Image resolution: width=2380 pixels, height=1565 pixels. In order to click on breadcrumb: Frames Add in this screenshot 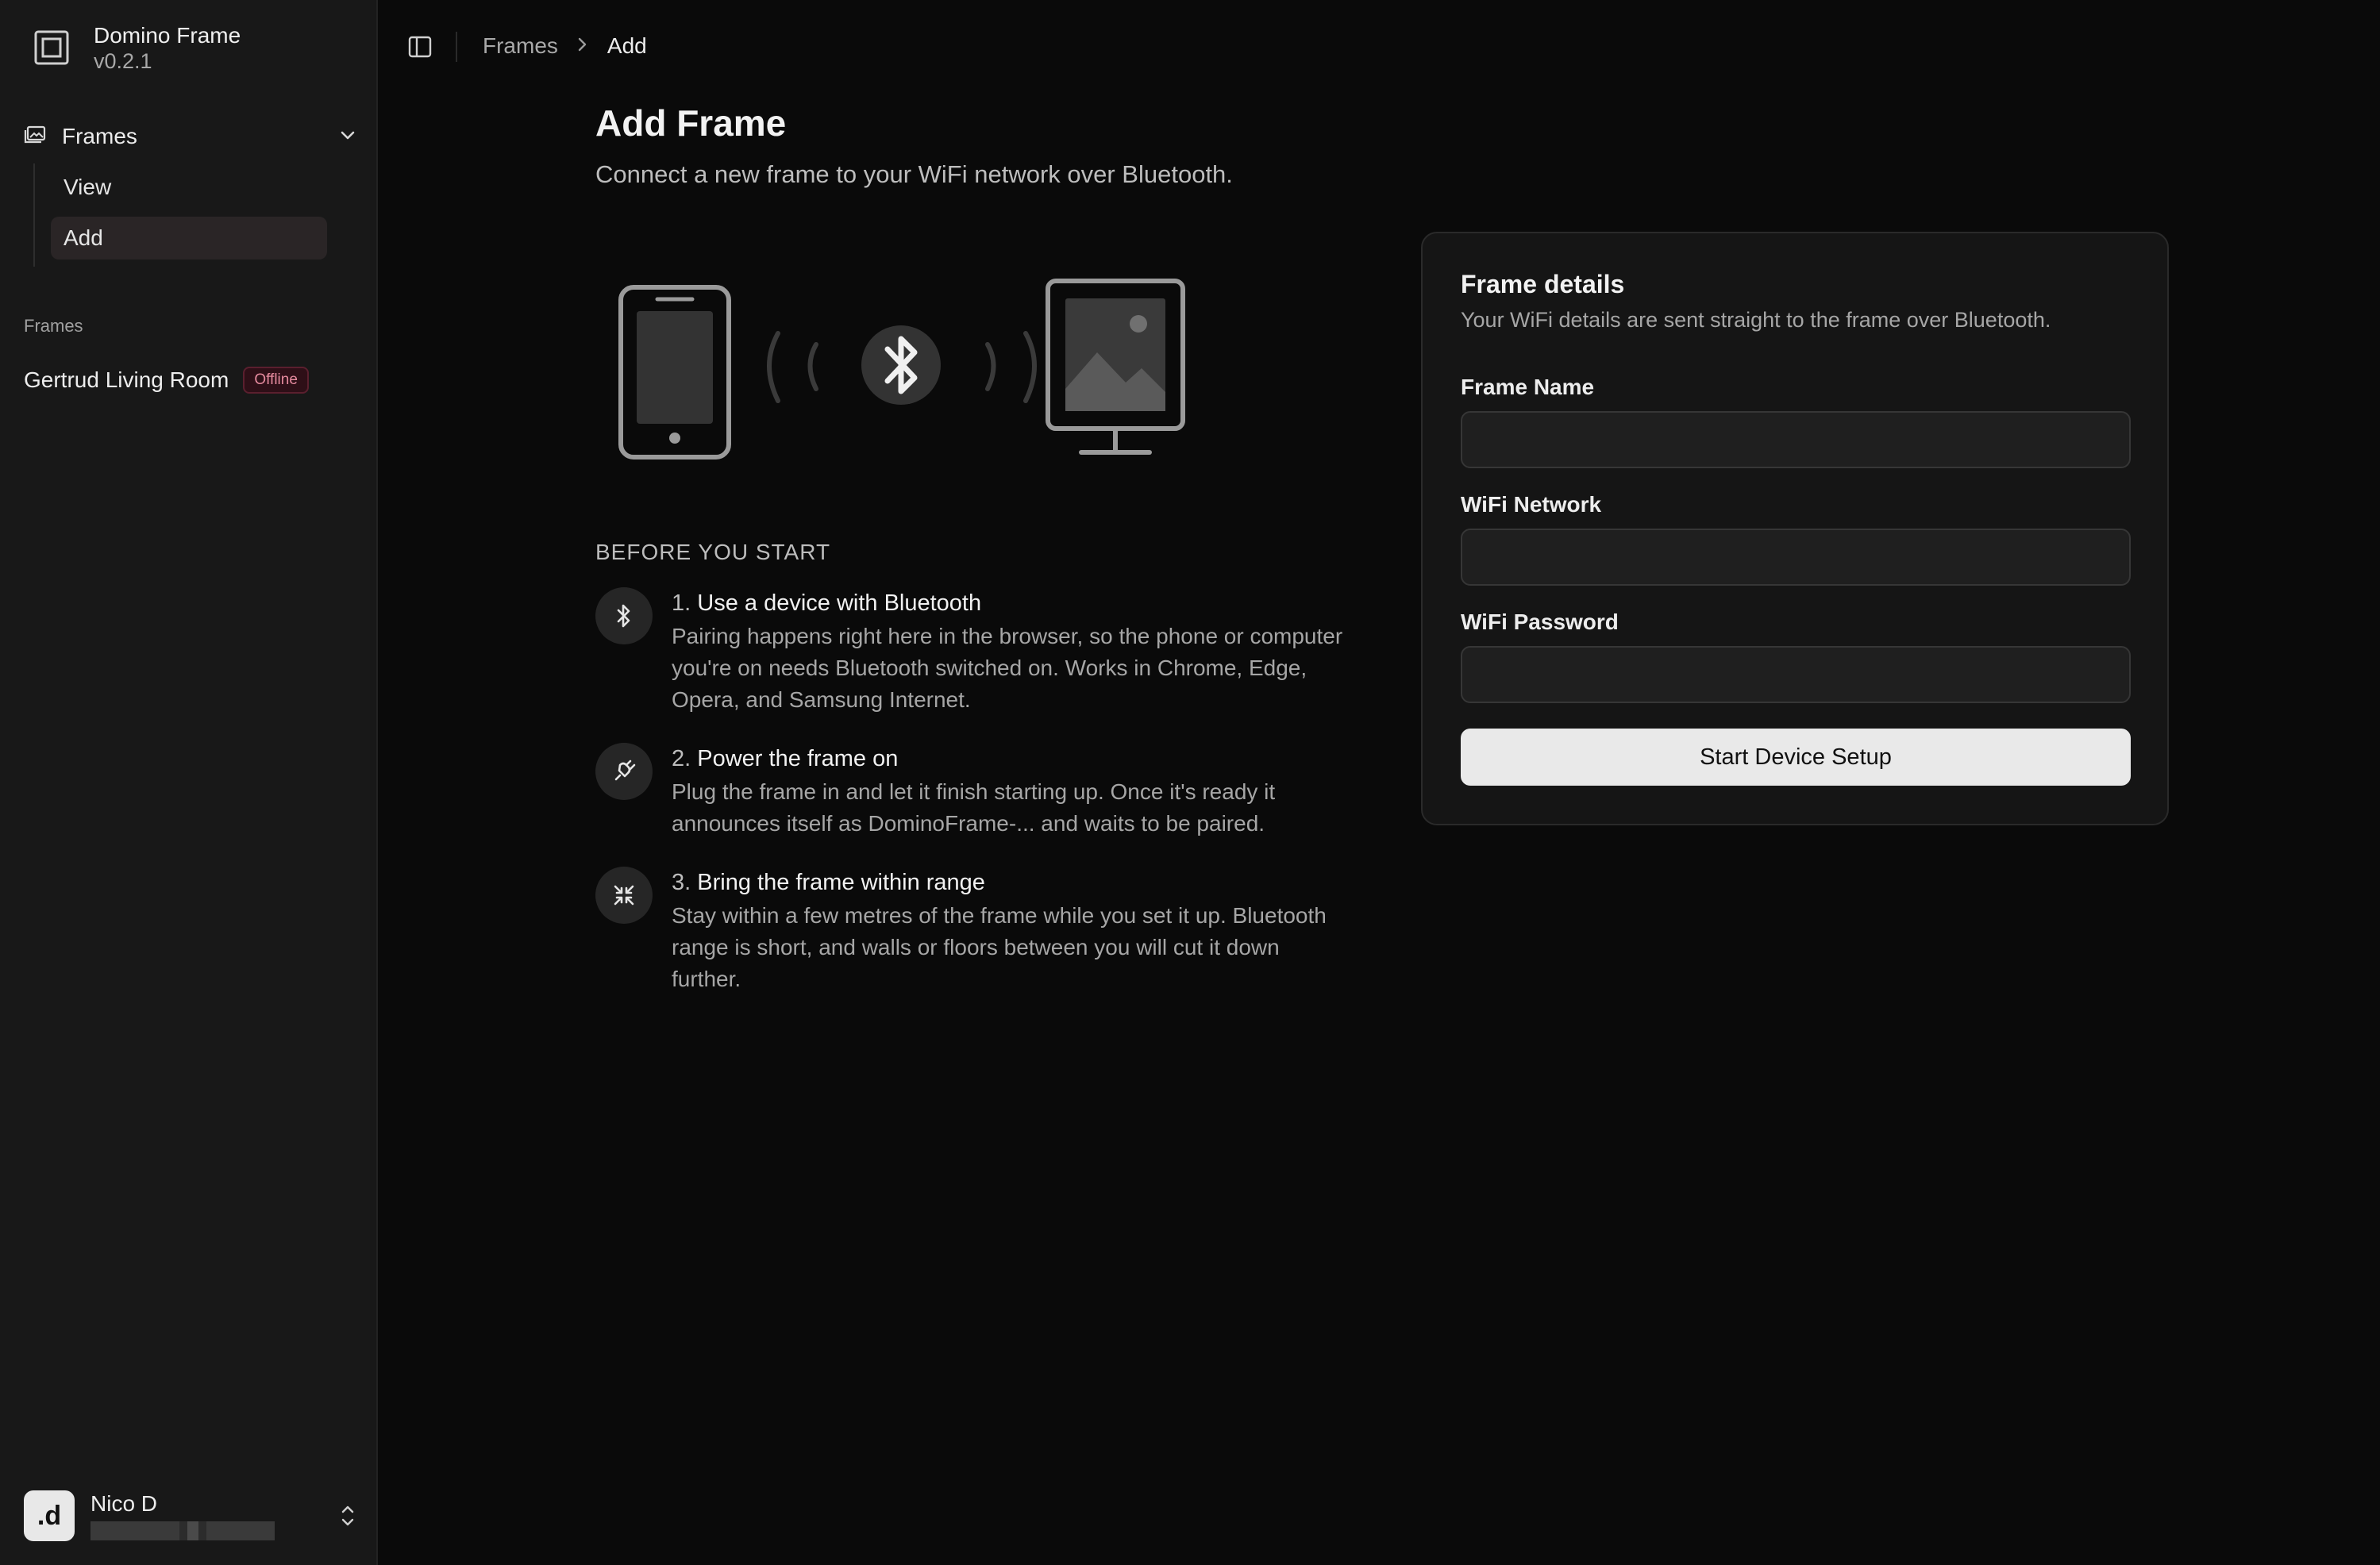, I will do `click(565, 46)`.